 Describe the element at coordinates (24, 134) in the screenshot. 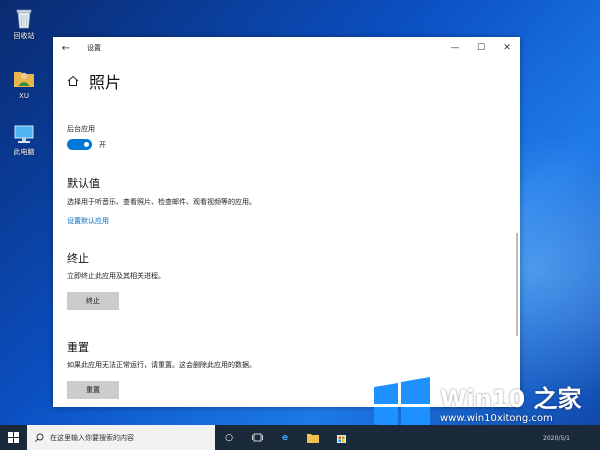

I see `computer-icon` at that location.